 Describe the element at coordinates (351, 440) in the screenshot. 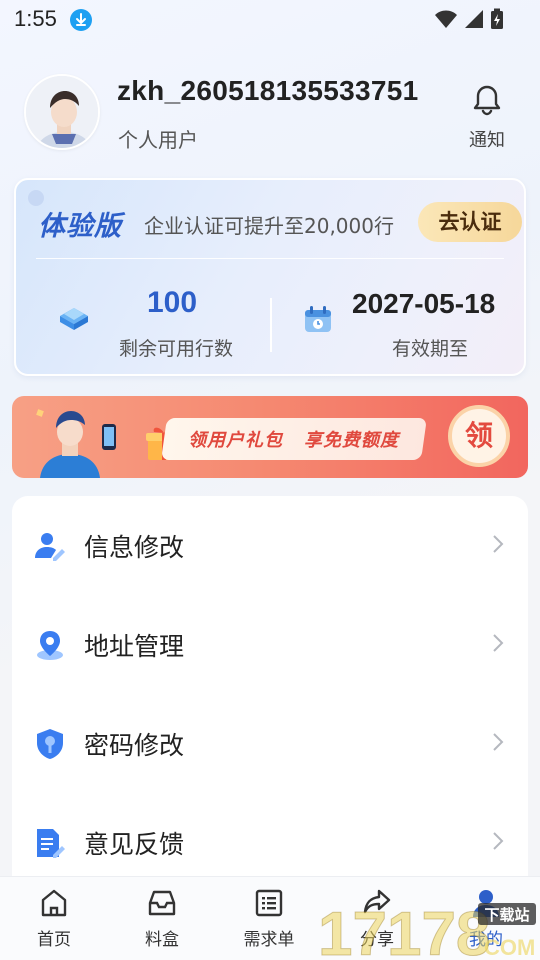

I see `banner-text-free: 享免费额度` at that location.